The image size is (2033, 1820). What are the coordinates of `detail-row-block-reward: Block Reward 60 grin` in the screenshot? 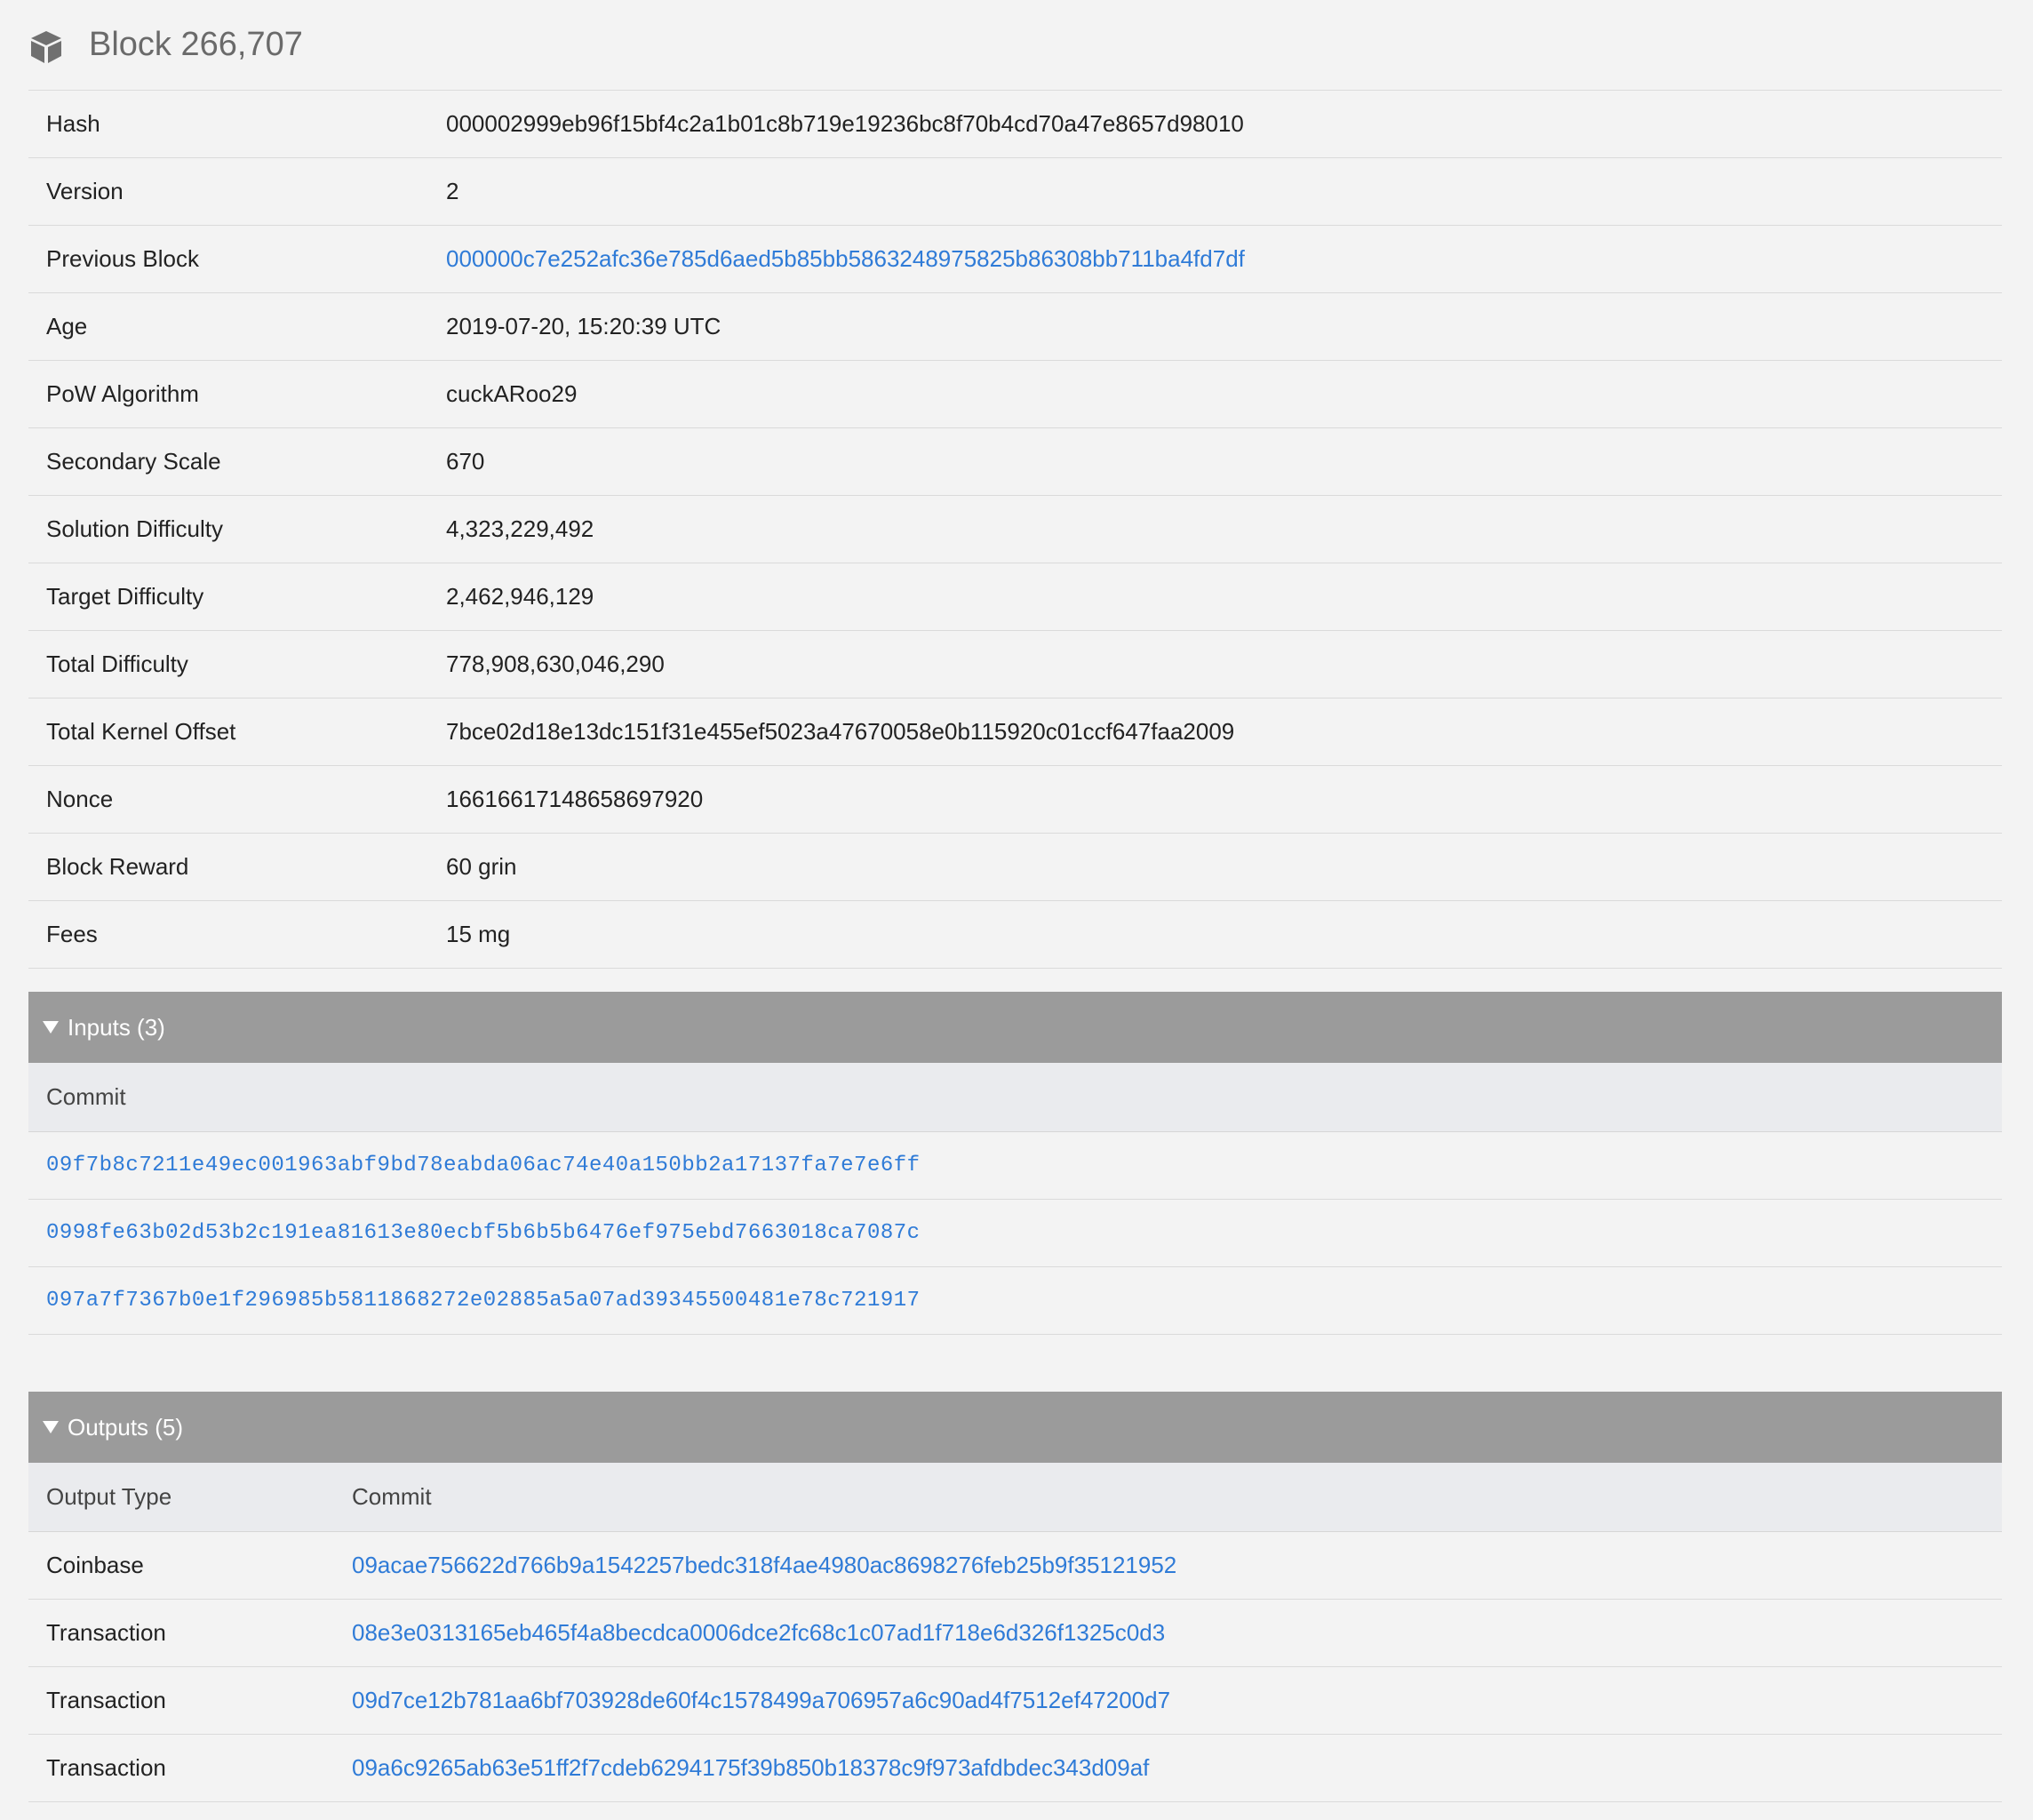 It's located at (1015, 867).